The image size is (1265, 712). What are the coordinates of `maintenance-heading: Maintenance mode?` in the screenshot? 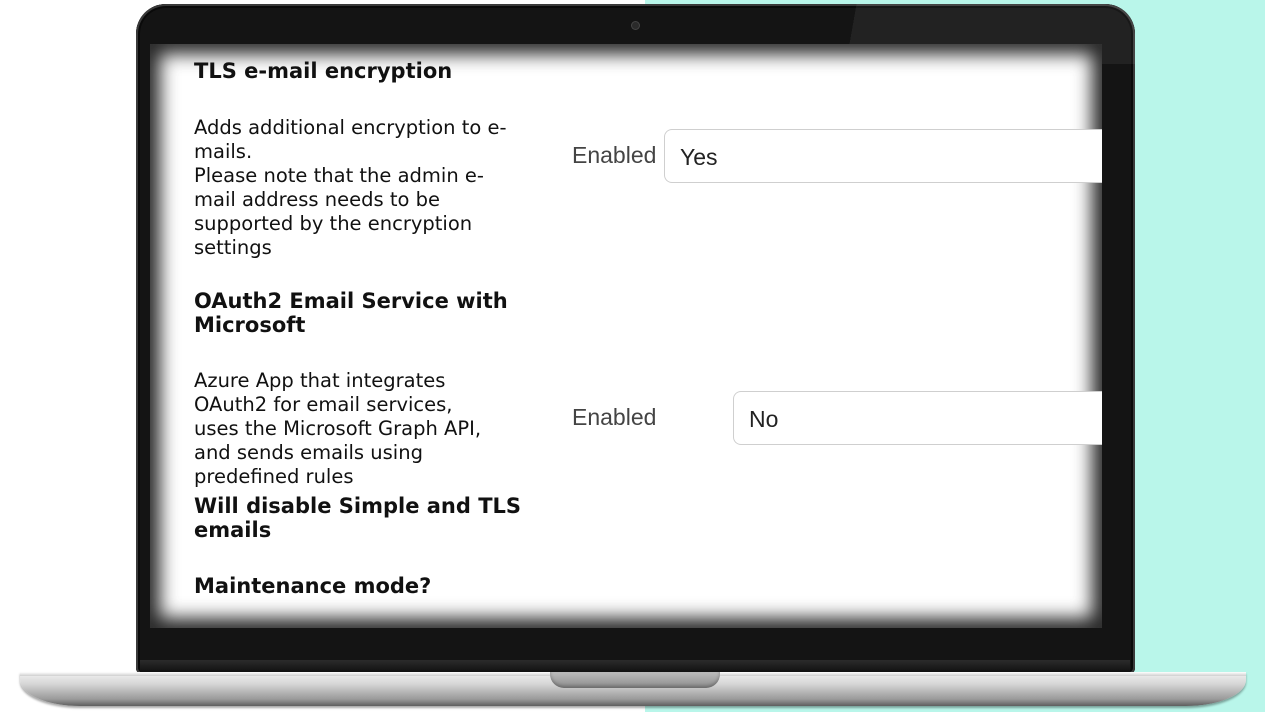 It's located at (313, 586).